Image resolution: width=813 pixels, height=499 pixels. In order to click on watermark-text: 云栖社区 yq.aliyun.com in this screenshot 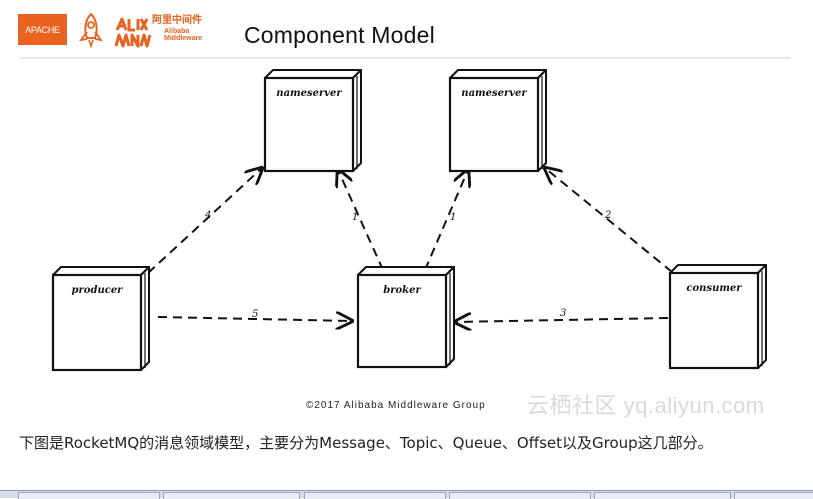, I will do `click(646, 405)`.